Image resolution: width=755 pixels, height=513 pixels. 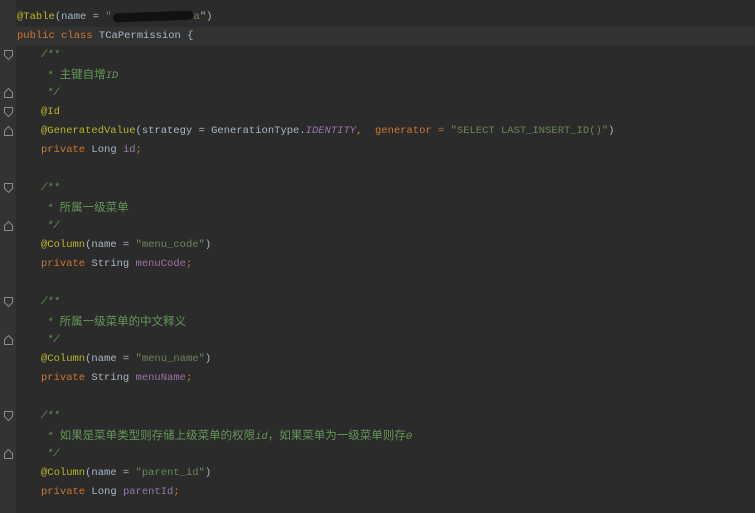 What do you see at coordinates (117, 321) in the screenshot?
I see `doc-comment-line: * 所属一级菜单的中文释义` at bounding box center [117, 321].